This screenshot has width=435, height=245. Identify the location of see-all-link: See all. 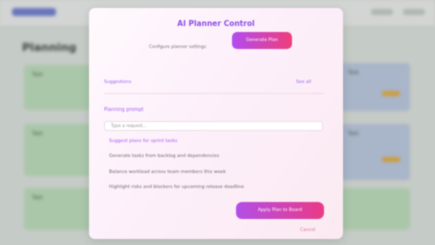
(303, 82).